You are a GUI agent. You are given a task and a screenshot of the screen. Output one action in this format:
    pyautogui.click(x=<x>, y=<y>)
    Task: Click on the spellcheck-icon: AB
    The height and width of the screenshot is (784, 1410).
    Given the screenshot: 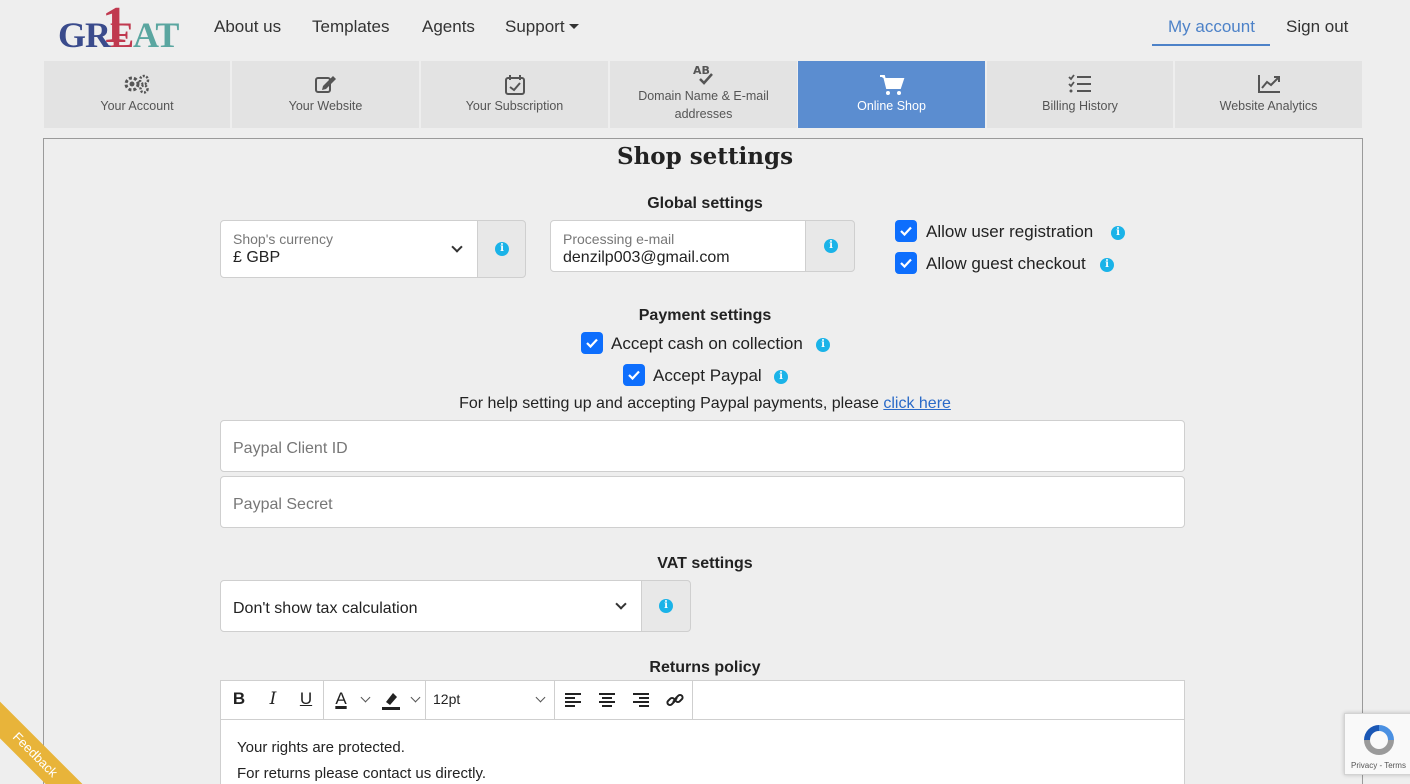 What is the action you would take?
    pyautogui.click(x=703, y=74)
    